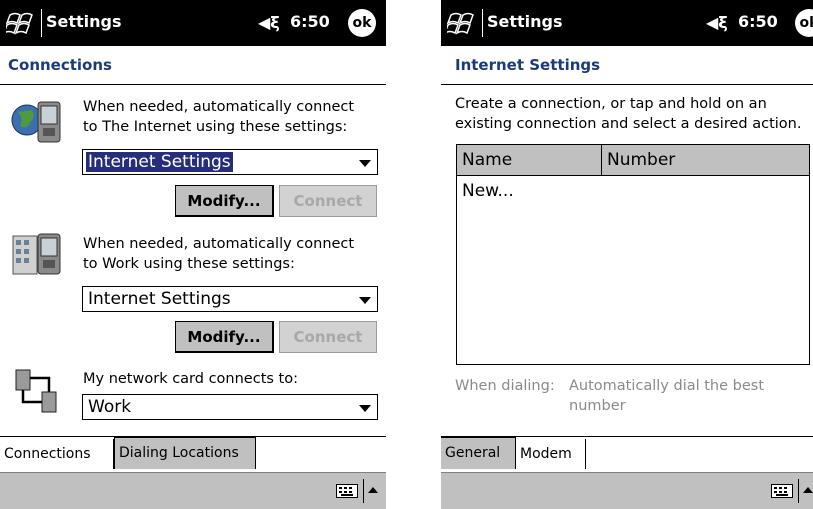  What do you see at coordinates (57, 454) in the screenshot?
I see `tab-connections: Connections` at bounding box center [57, 454].